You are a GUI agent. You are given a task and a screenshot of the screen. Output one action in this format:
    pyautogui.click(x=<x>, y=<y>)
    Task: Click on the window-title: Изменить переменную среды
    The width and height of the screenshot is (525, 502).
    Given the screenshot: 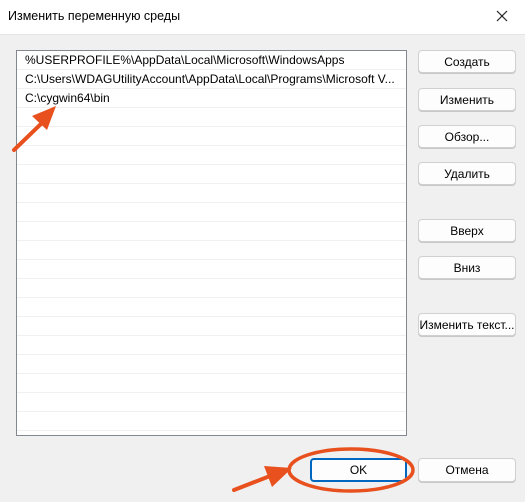 What is the action you would take?
    pyautogui.click(x=94, y=16)
    